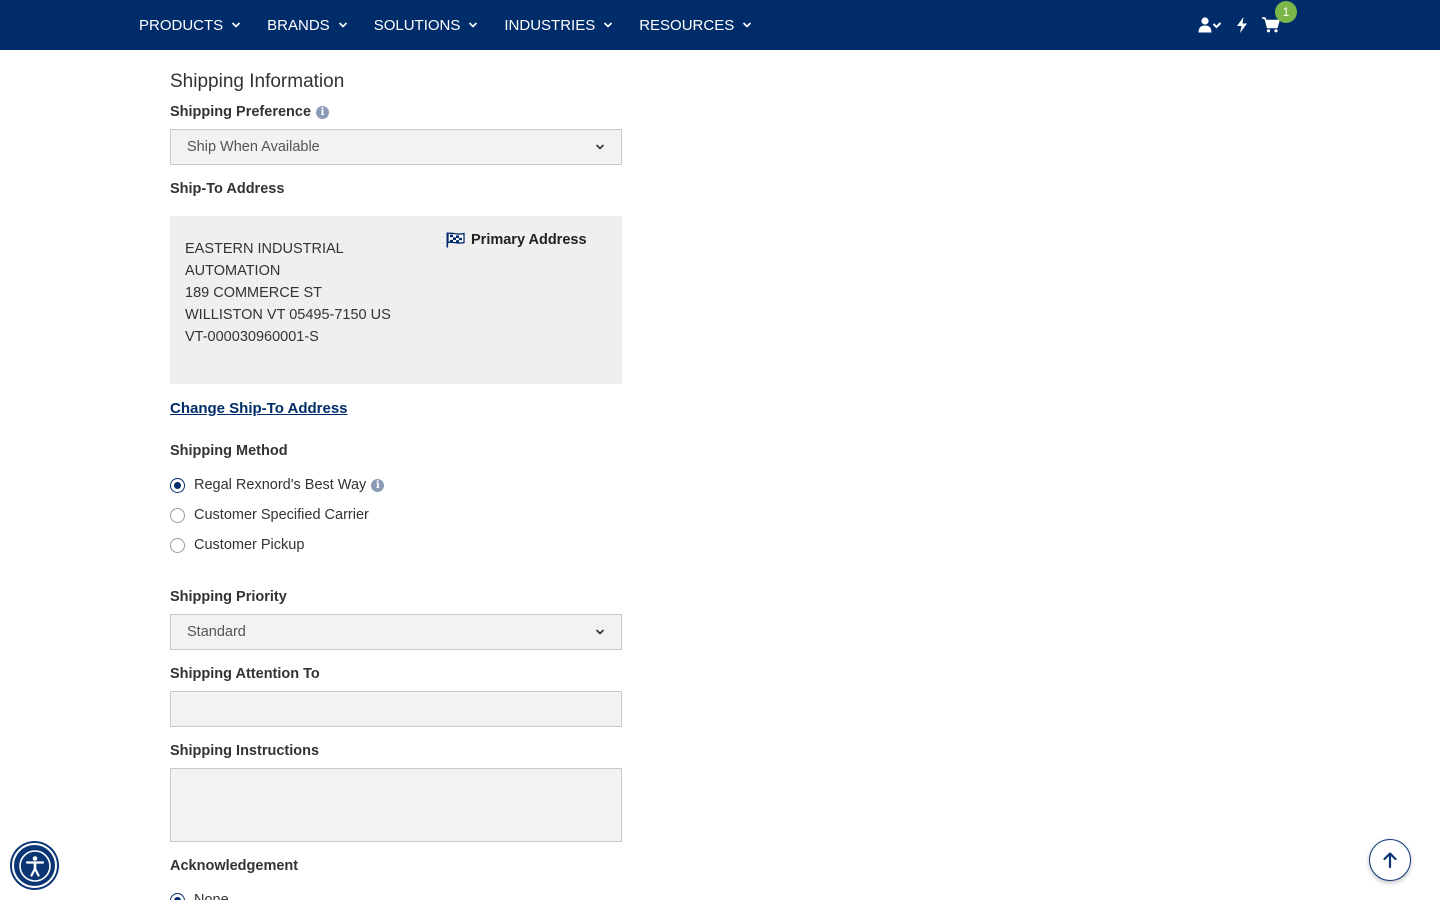 The width and height of the screenshot is (1440, 900). What do you see at coordinates (234, 866) in the screenshot?
I see `acknowledgement-label: Acknowledgement` at bounding box center [234, 866].